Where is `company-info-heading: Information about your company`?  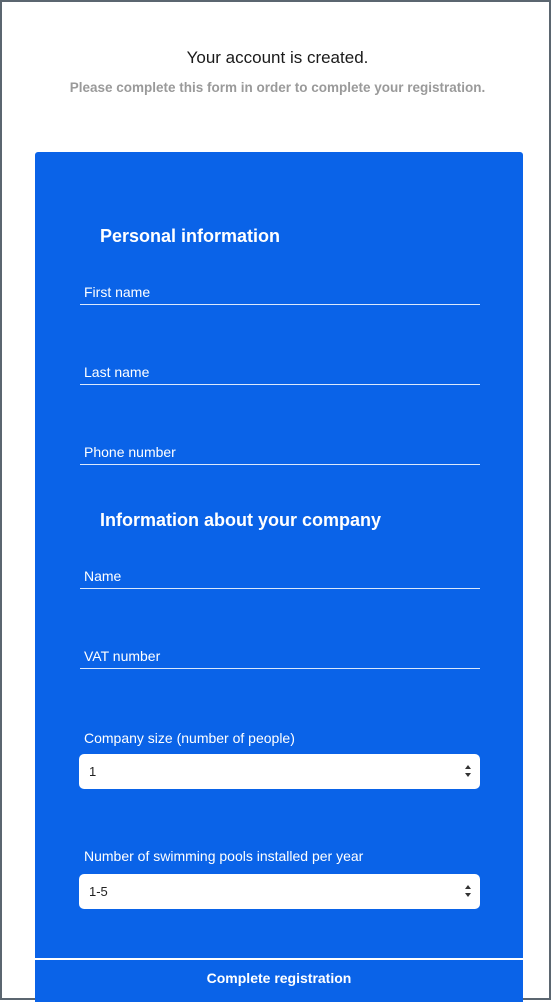 company-info-heading: Information about your company is located at coordinates (241, 520).